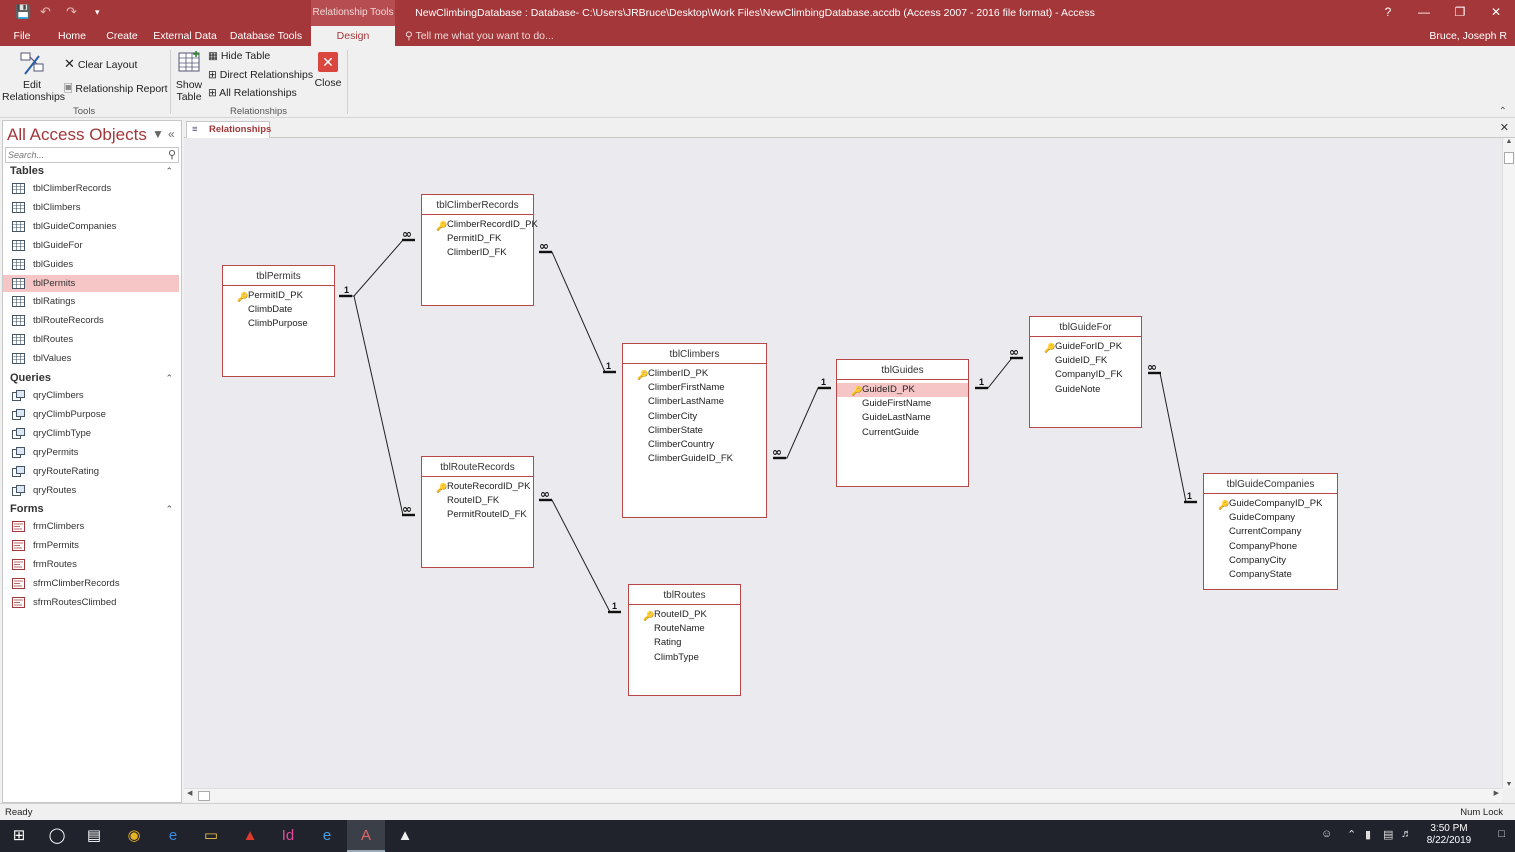  I want to click on scroll-down-icon: ▼, so click(1509, 784).